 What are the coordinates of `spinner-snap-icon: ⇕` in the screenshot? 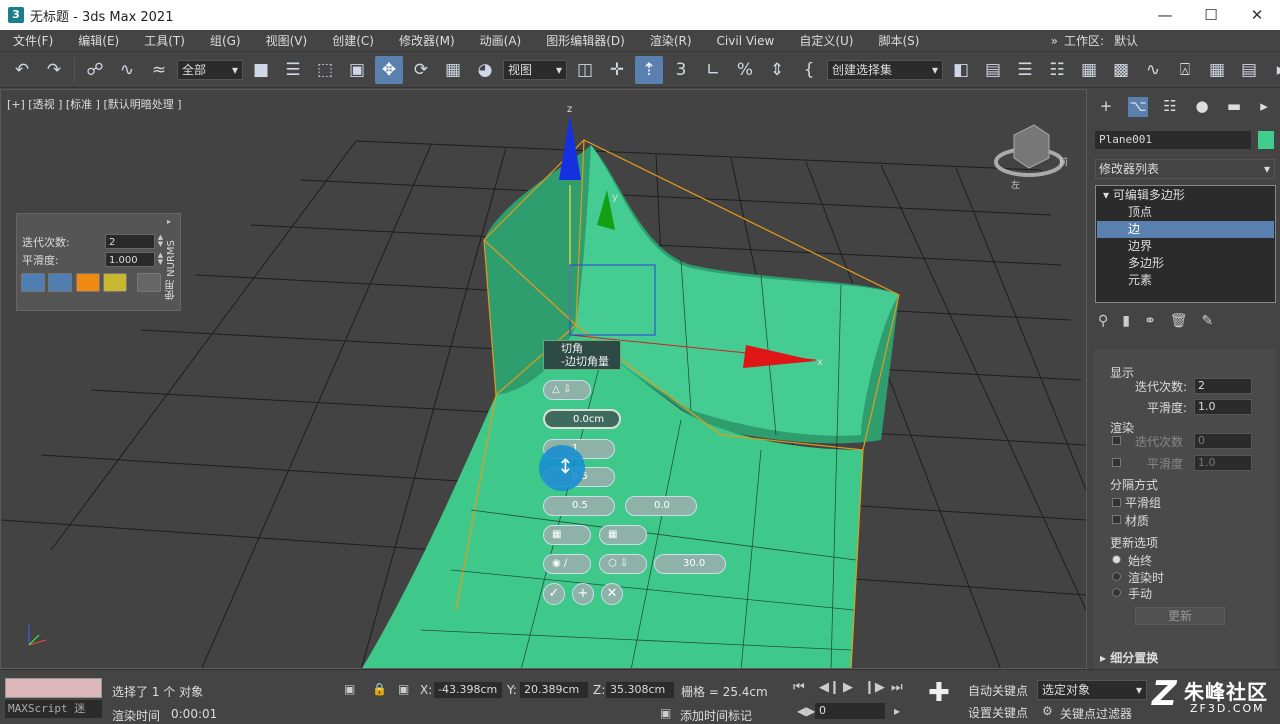 It's located at (777, 70).